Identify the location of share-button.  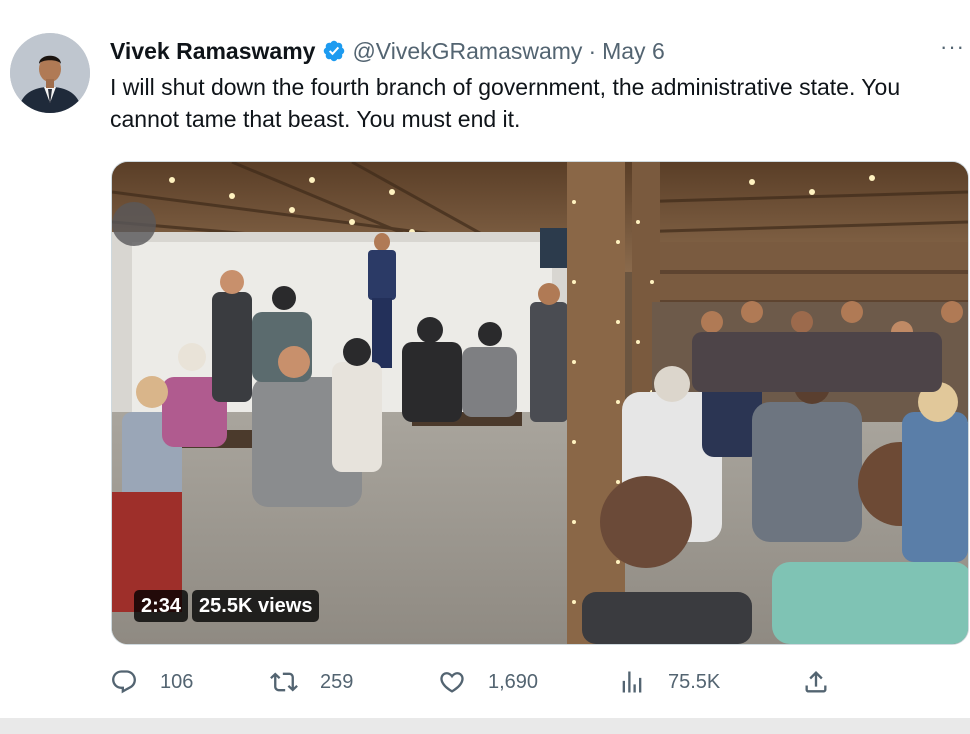
(816, 682).